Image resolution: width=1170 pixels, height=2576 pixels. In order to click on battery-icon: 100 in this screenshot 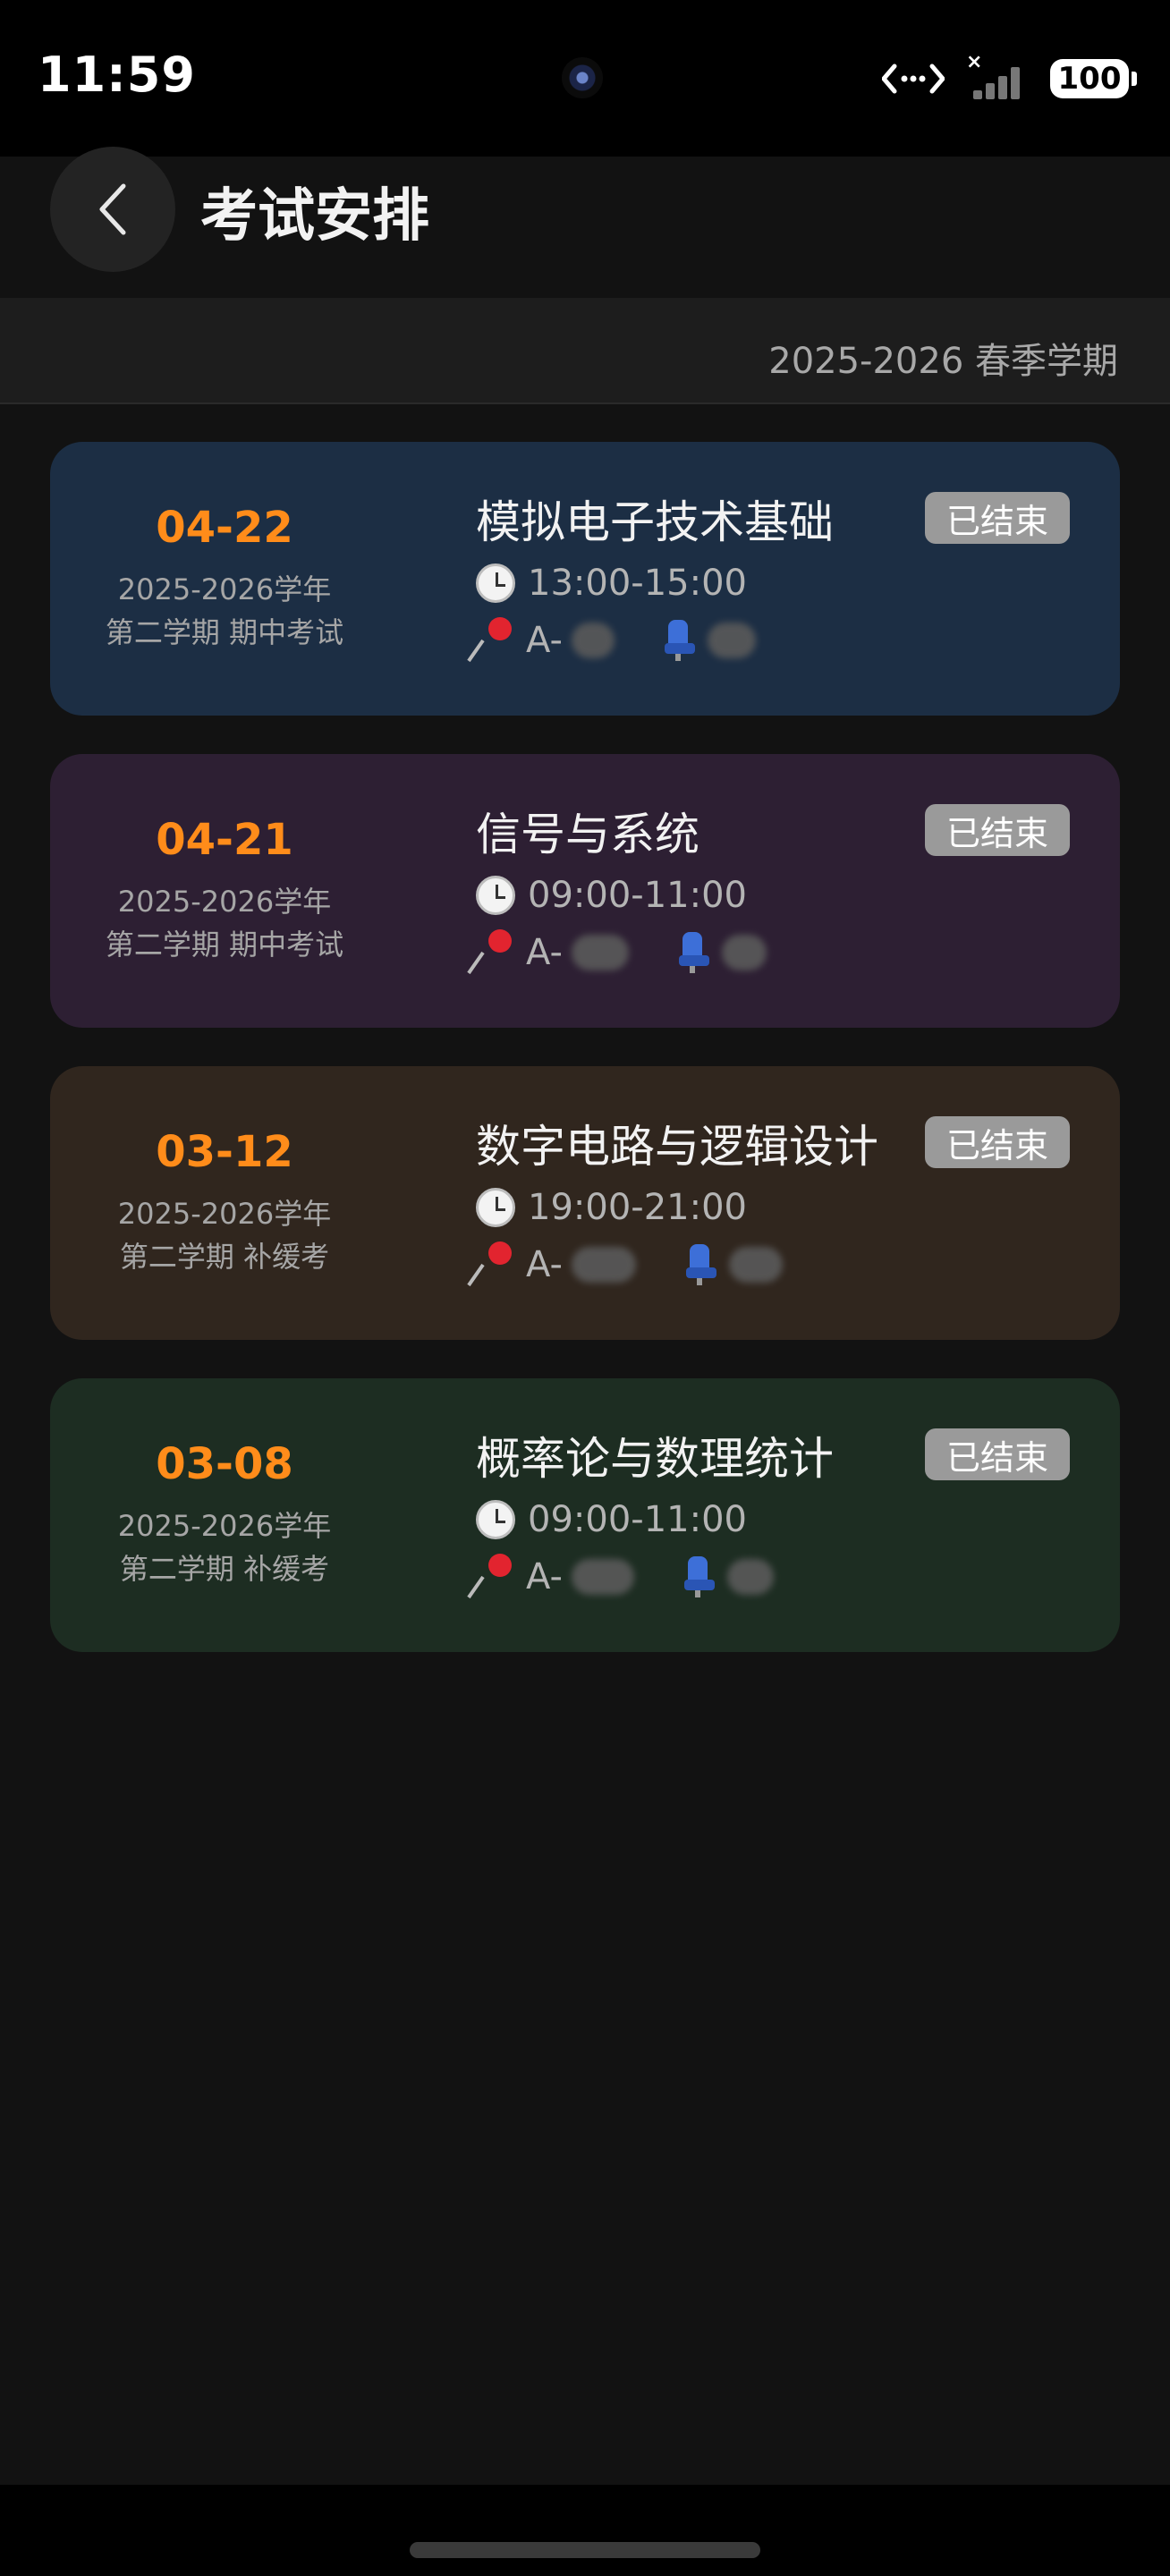, I will do `click(1093, 78)`.